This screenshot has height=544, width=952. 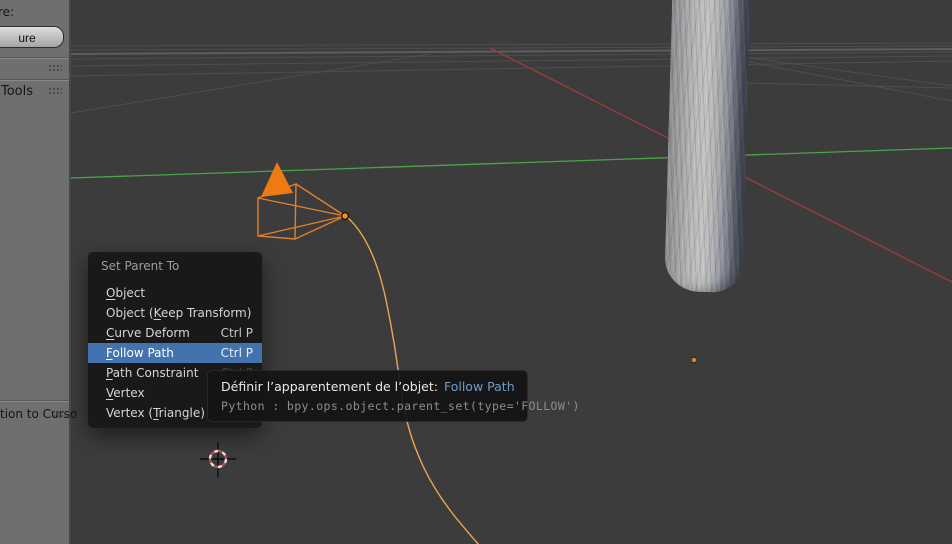 I want to click on texture-button: ure, so click(x=32, y=37).